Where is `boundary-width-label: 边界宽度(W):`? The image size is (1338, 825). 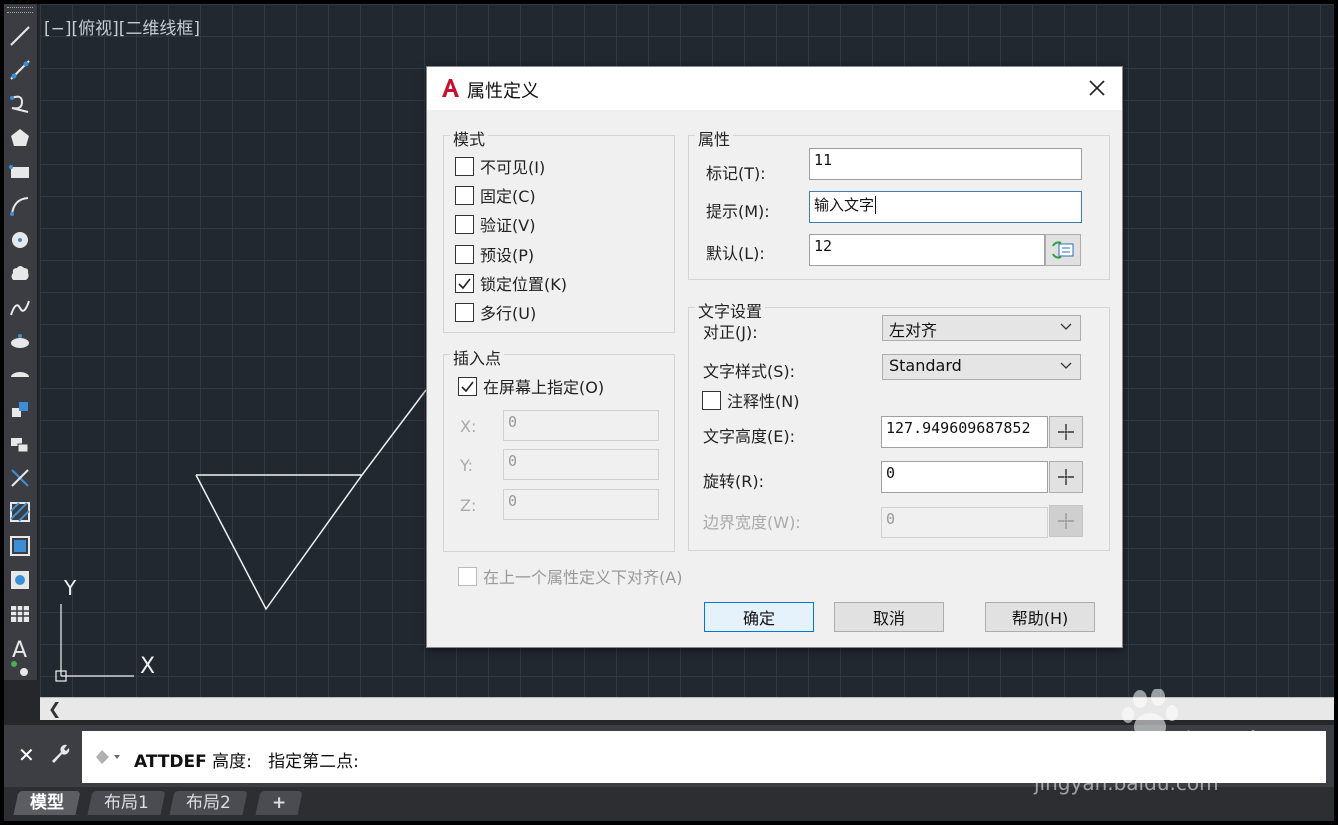
boundary-width-label: 边界宽度(W): is located at coordinates (752, 522).